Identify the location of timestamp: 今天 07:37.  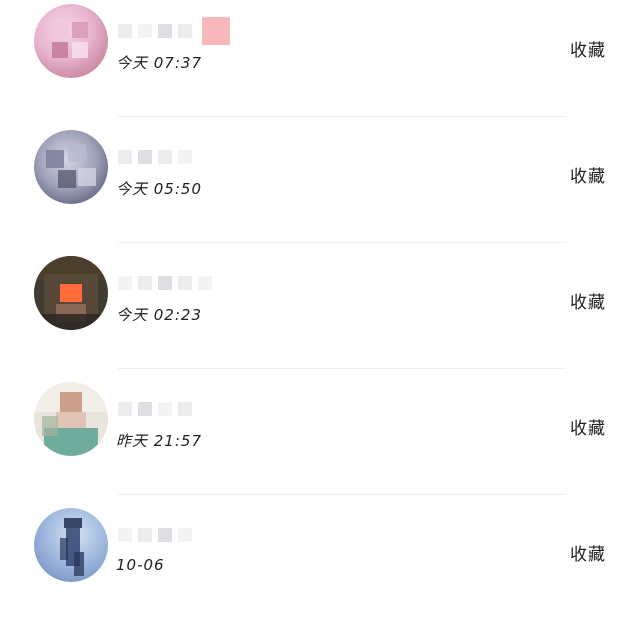
(159, 63).